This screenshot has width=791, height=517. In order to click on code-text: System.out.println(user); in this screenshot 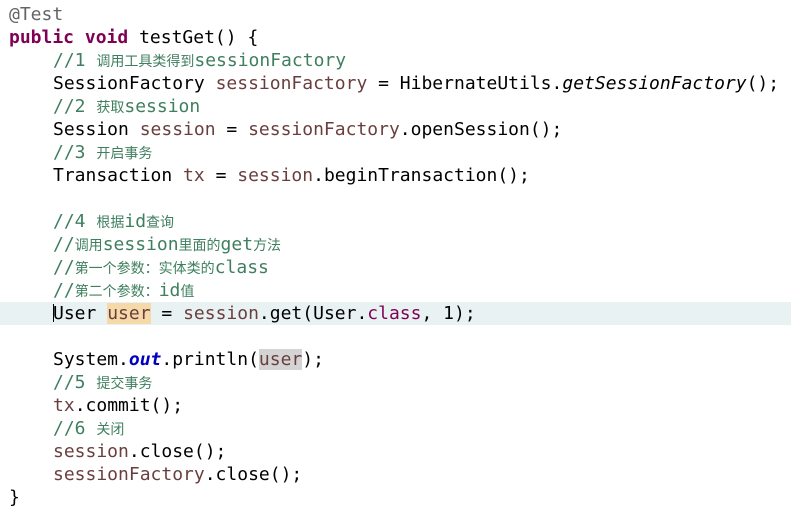, I will do `click(188, 359)`.